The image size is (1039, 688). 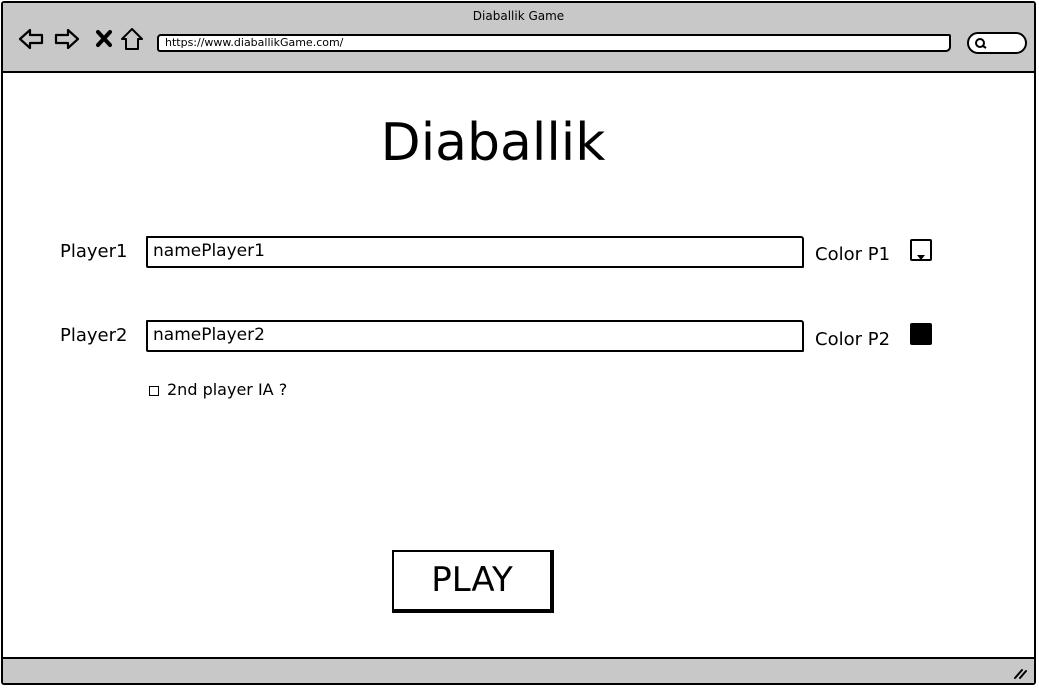 I want to click on window-title: Diaballik Game, so click(x=518, y=16).